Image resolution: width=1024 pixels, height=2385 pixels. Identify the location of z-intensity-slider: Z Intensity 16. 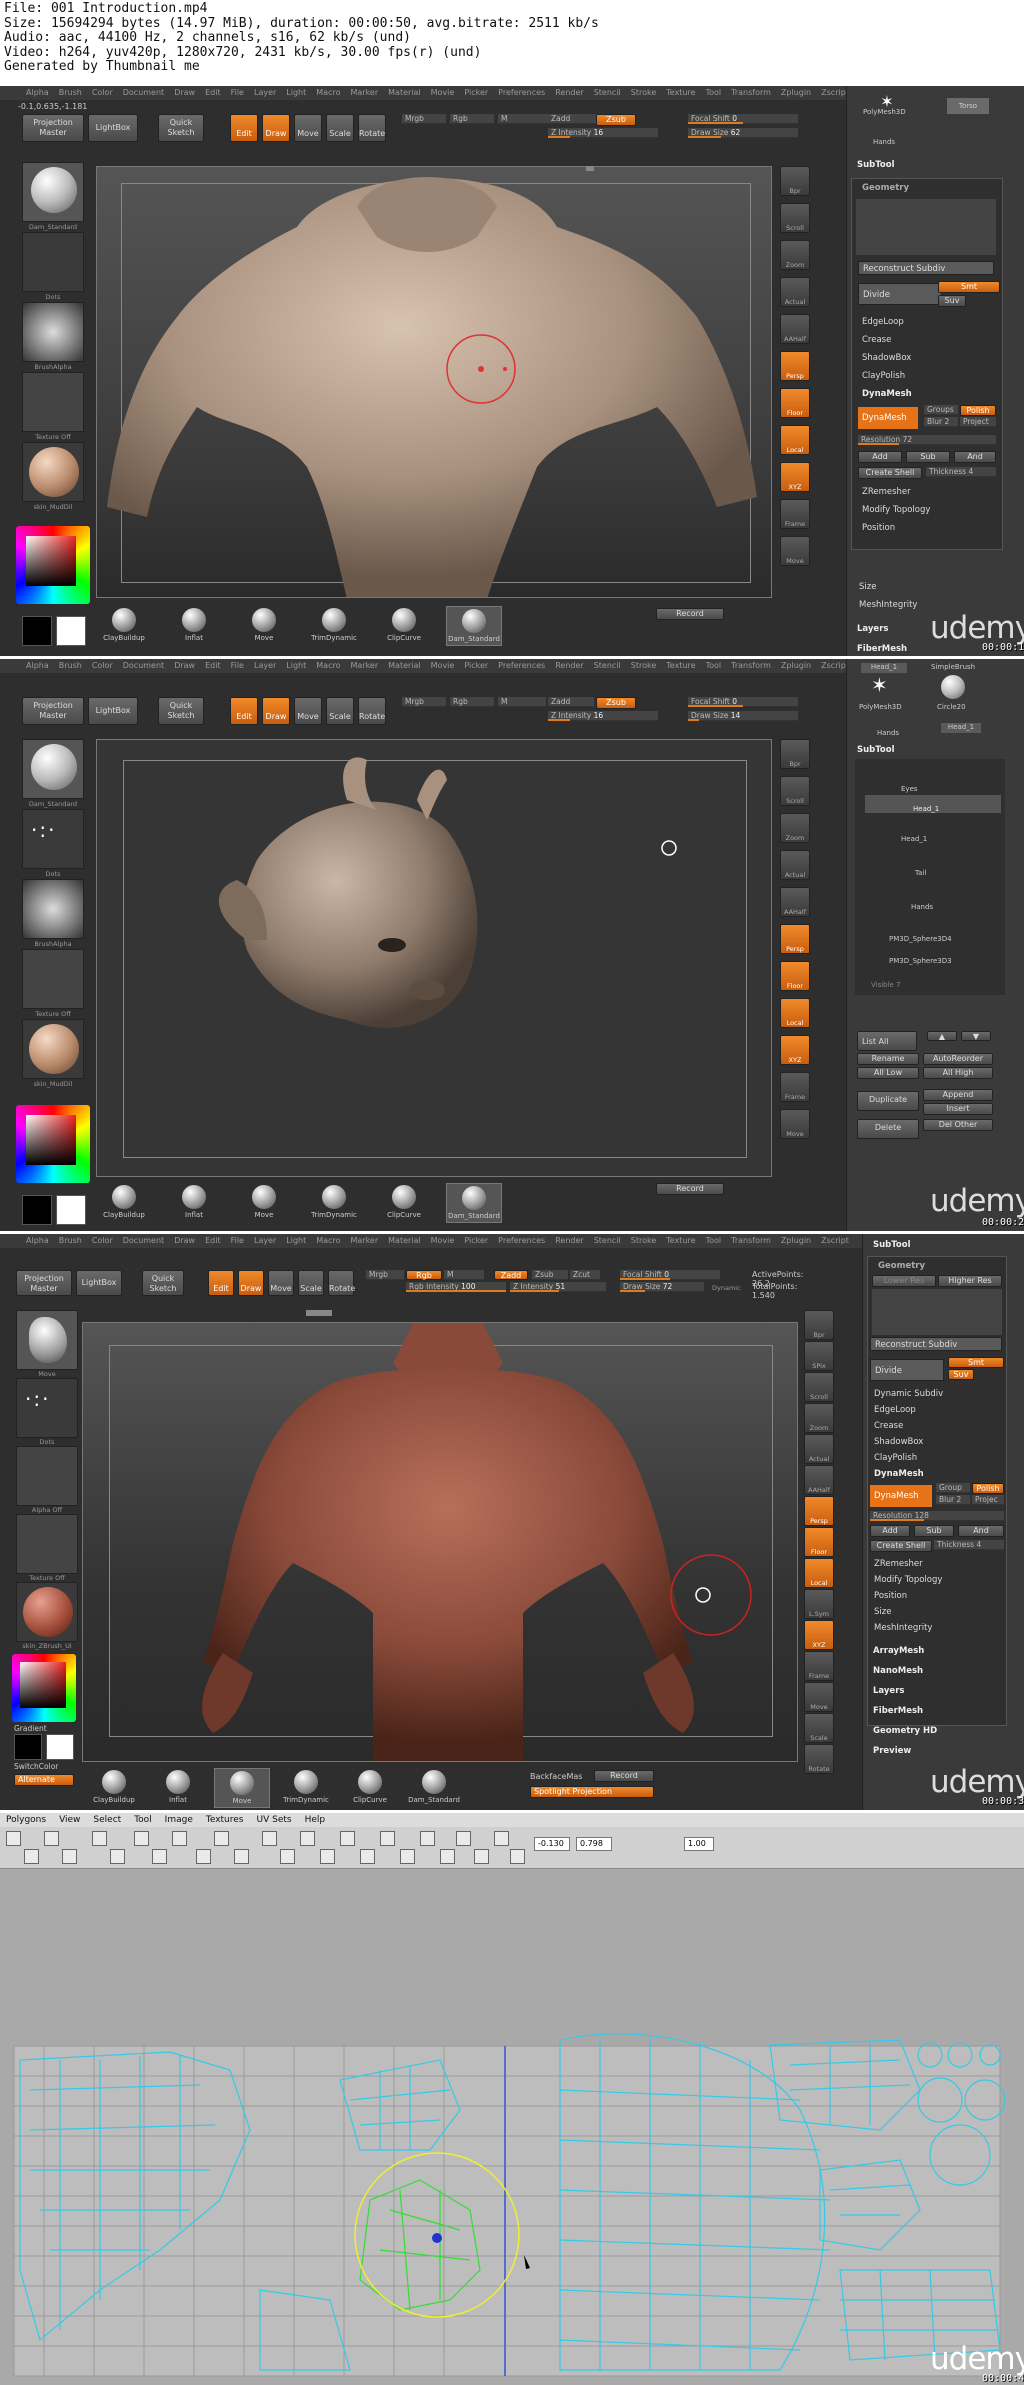
(603, 716).